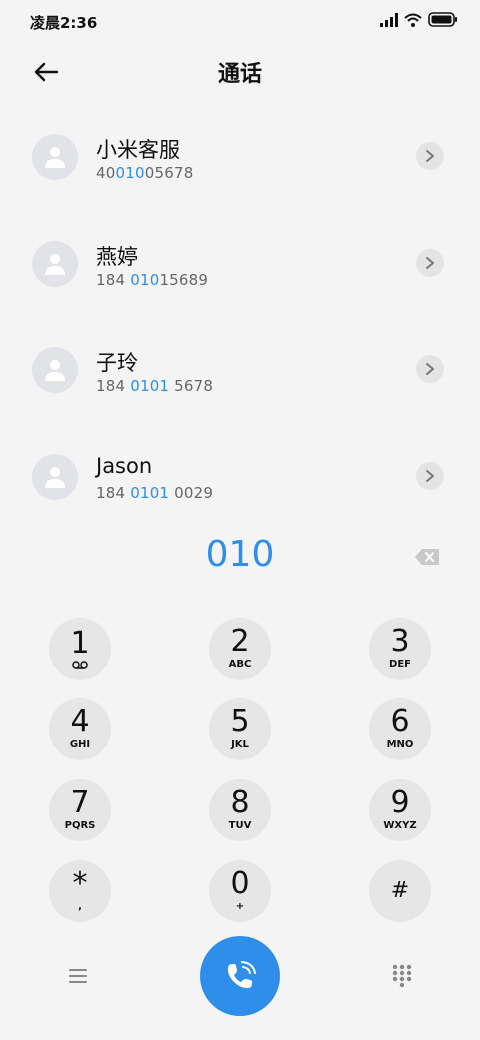  What do you see at coordinates (400, 721) in the screenshot?
I see `key-digit: 6` at bounding box center [400, 721].